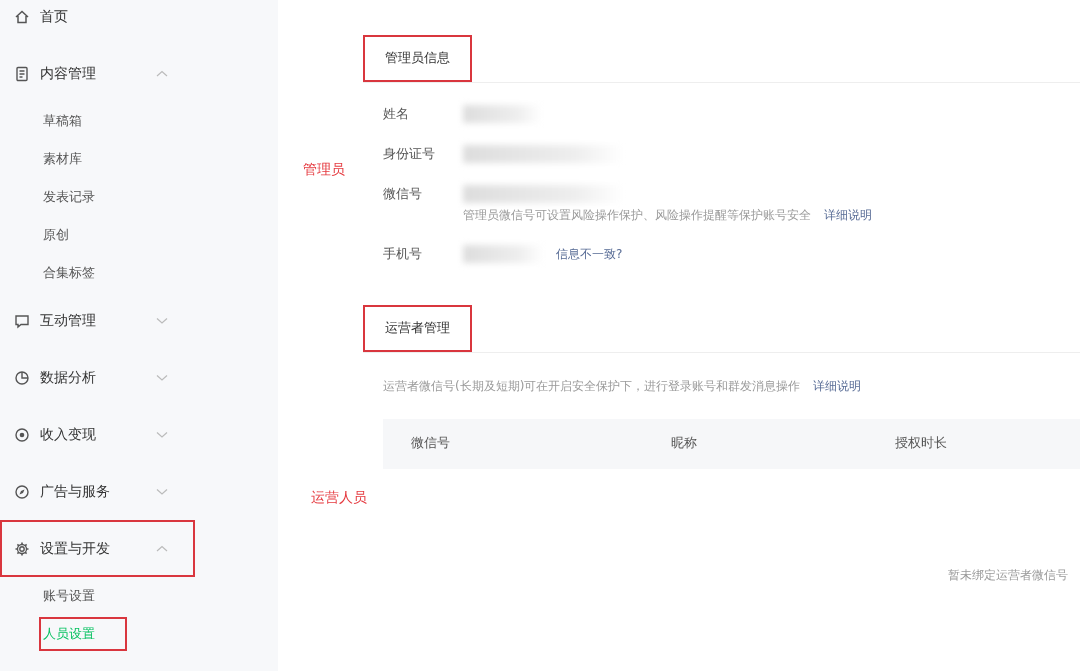 The image size is (1080, 671). What do you see at coordinates (921, 443) in the screenshot?
I see `column-header: 授权时长` at bounding box center [921, 443].